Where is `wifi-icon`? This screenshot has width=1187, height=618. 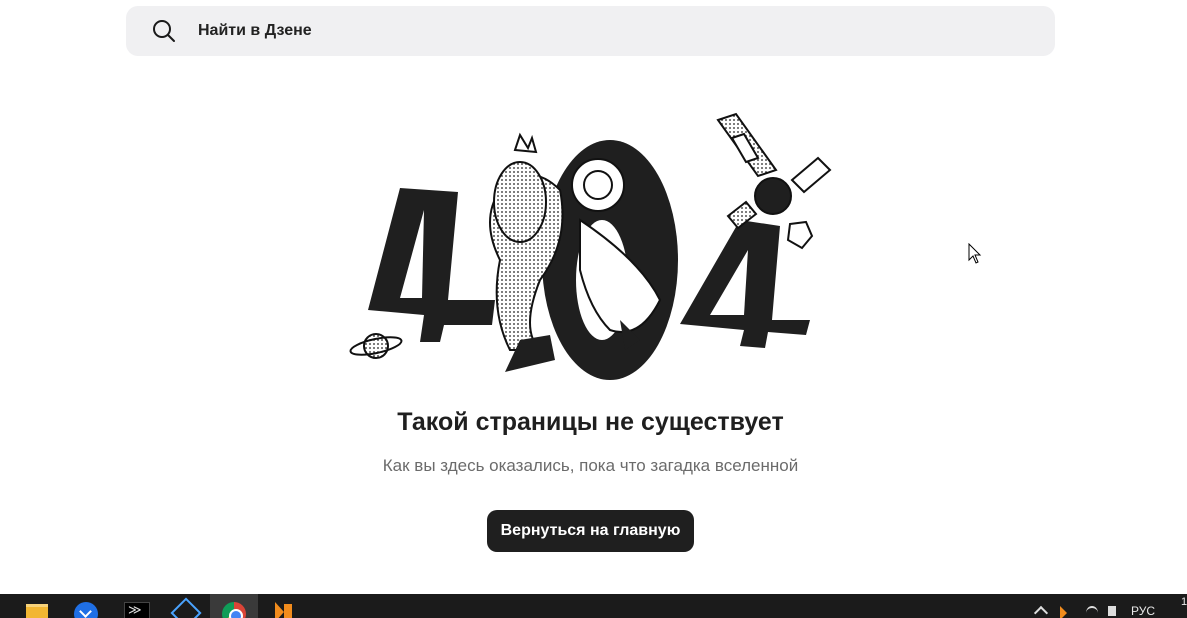 wifi-icon is located at coordinates (1092, 612).